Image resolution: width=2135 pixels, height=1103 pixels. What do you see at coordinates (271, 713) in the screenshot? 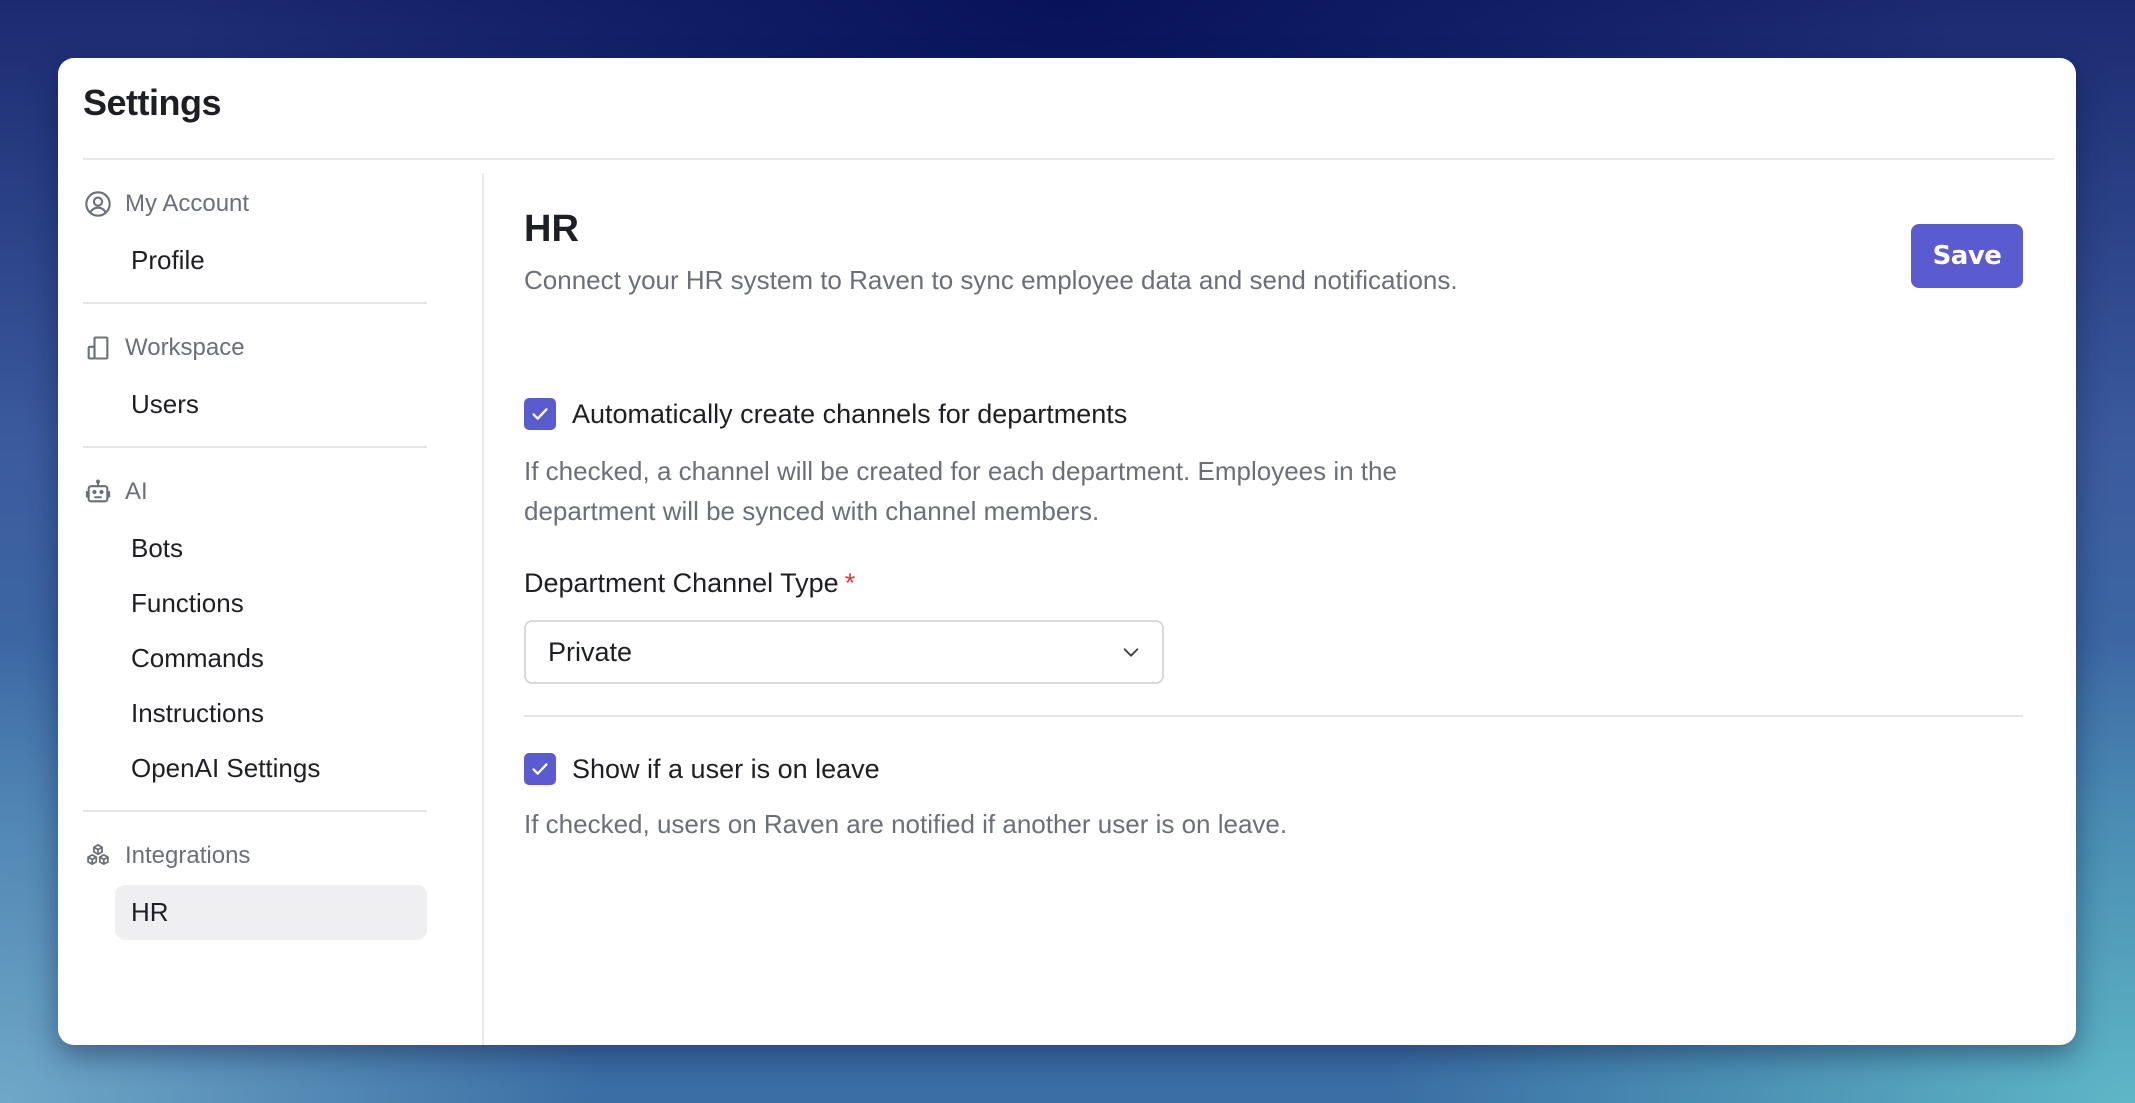
I see `sidebar-item-instructions: Instructions` at bounding box center [271, 713].